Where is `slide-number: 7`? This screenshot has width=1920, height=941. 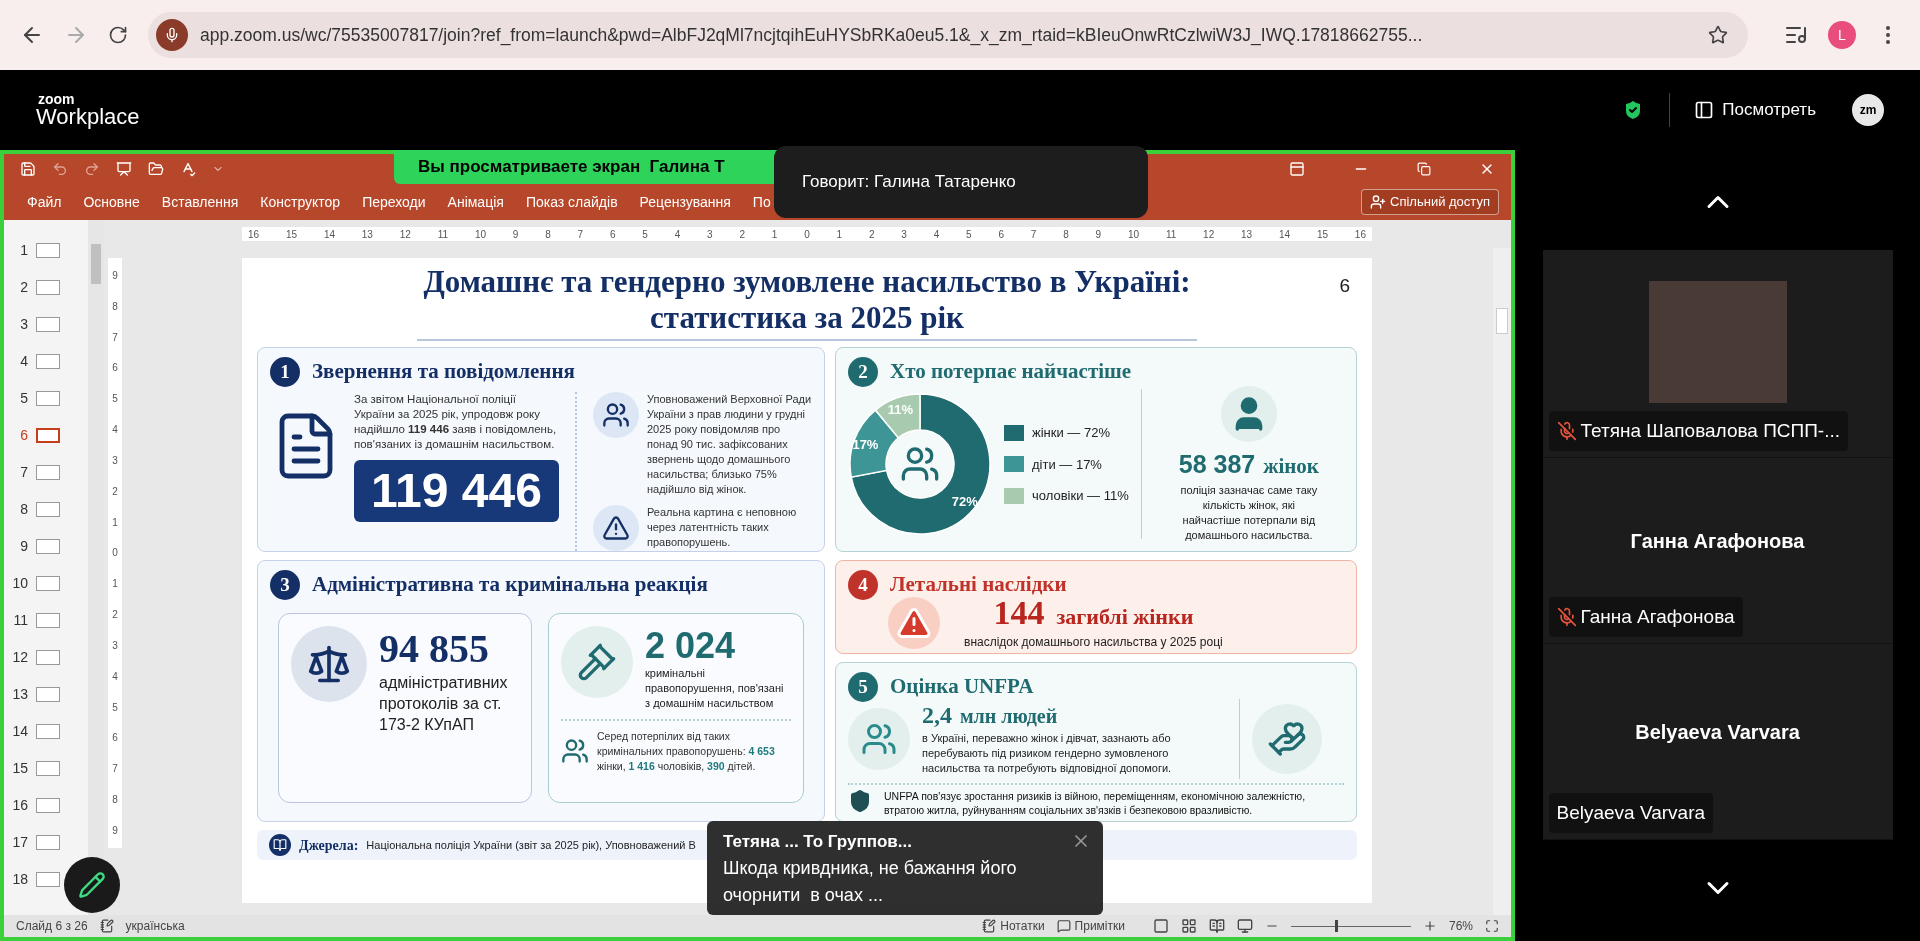
slide-number: 7 is located at coordinates (18, 472).